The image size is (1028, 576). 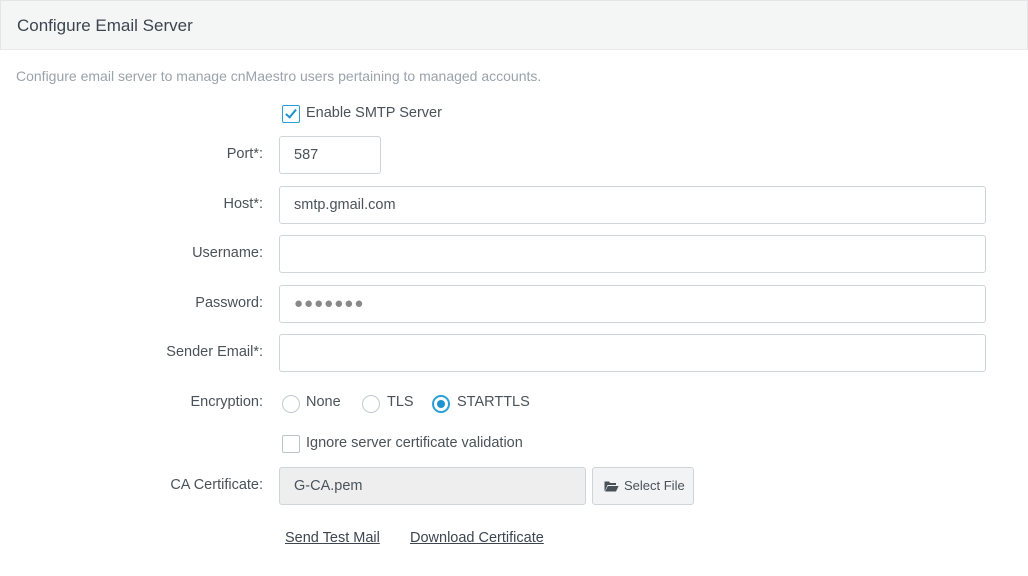 I want to click on radio-selected-dot, so click(x=441, y=404).